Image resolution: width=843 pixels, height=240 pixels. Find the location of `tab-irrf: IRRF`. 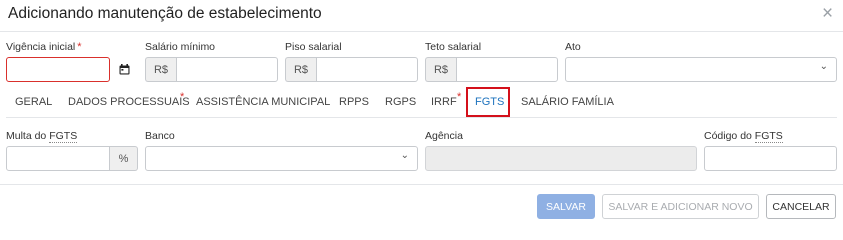

tab-irrf: IRRF is located at coordinates (444, 102).